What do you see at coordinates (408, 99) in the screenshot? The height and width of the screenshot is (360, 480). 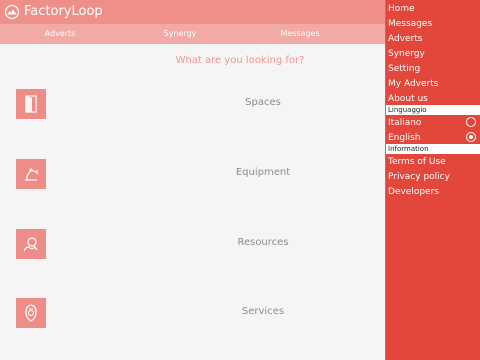 I see `menu-item-about-us: About us` at bounding box center [408, 99].